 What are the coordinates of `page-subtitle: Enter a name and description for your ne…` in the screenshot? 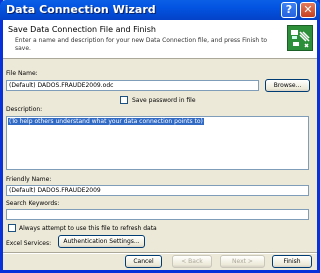 It's located at (141, 44).